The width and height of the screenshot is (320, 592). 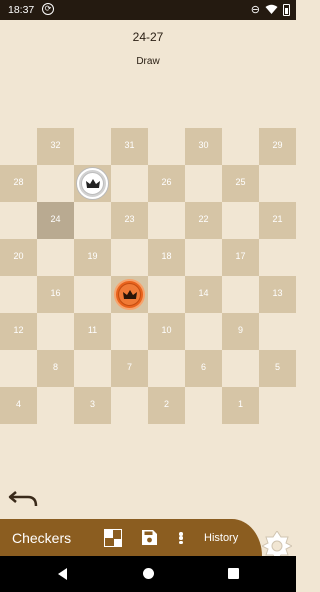 I want to click on square-number: 3, so click(x=92, y=404).